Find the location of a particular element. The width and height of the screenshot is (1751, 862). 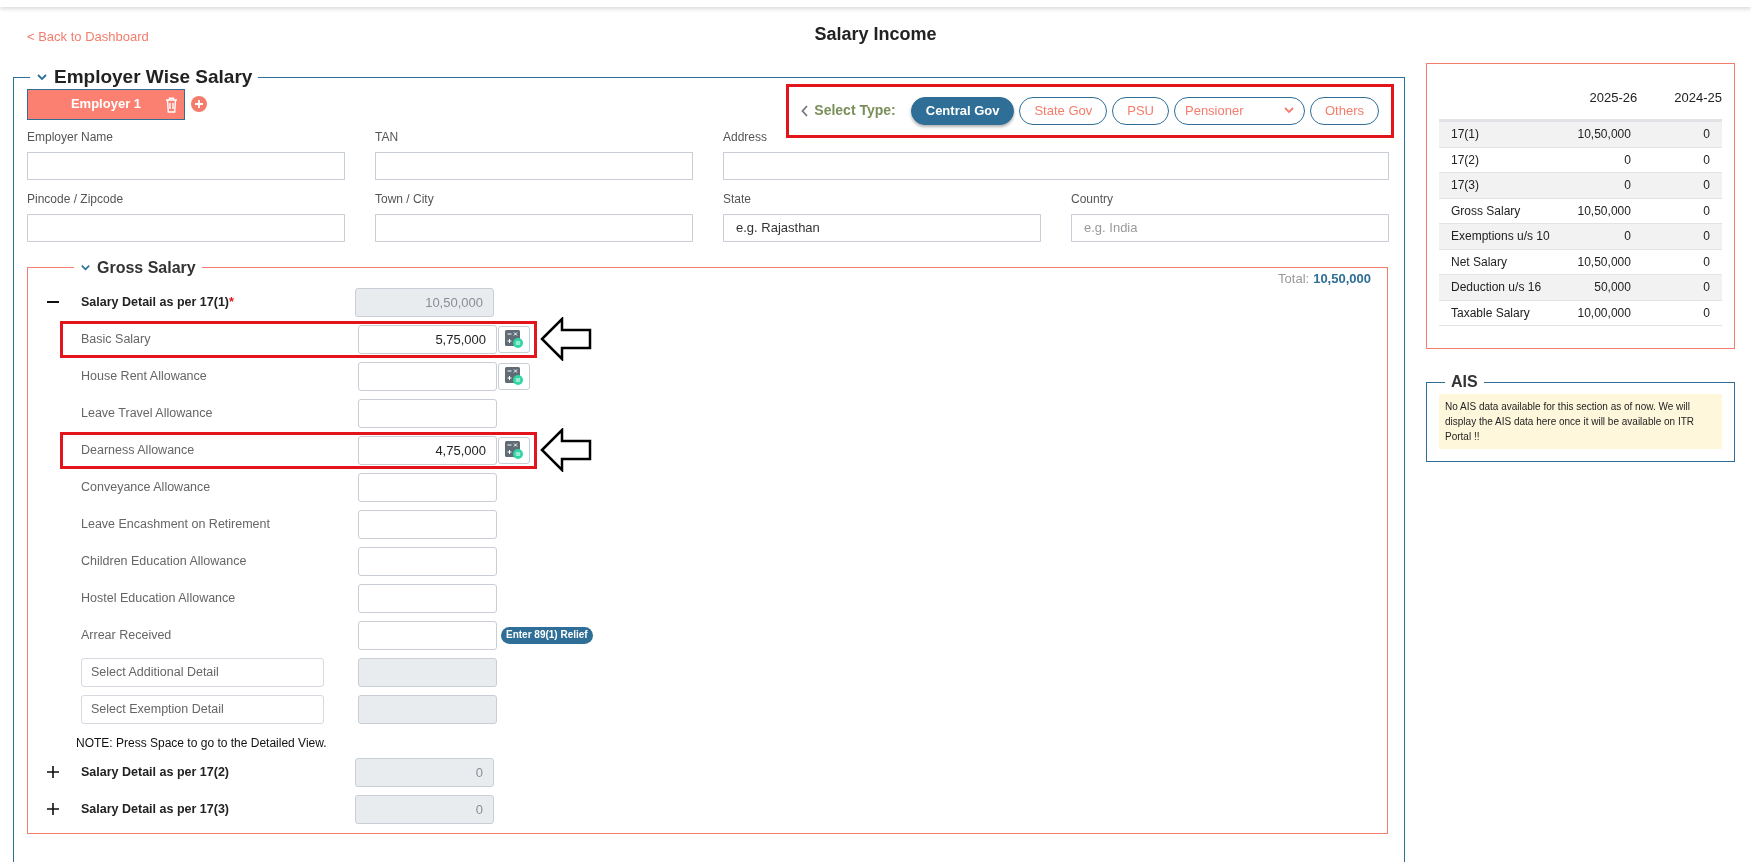

section-title: Employer Wise Salary is located at coordinates (153, 77).